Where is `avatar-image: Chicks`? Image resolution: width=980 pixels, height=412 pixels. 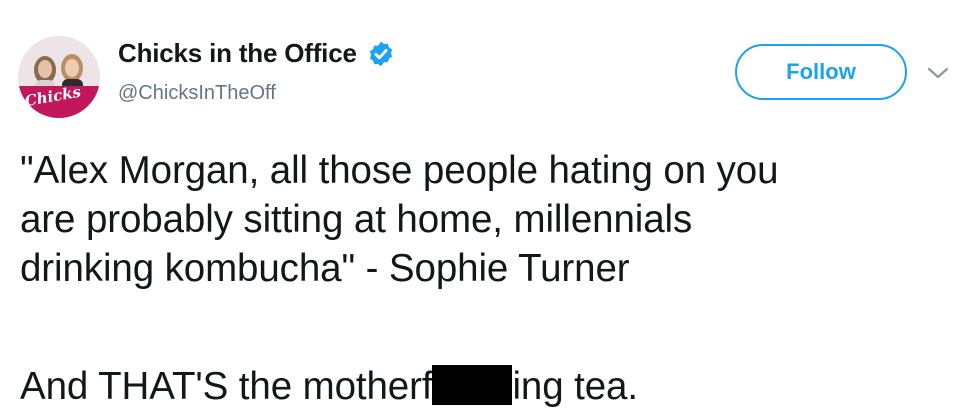 avatar-image: Chicks is located at coordinates (59, 77).